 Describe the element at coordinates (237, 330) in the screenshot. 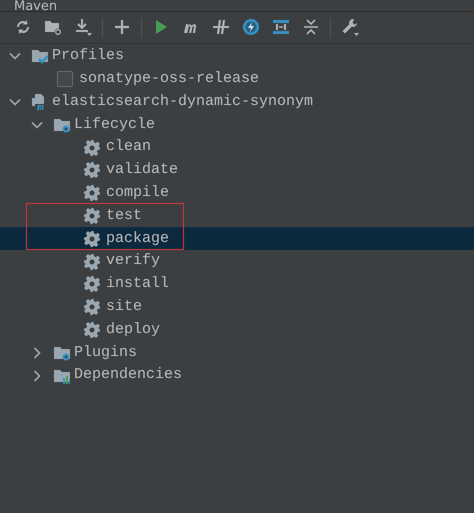

I see `tree-row: deploy` at that location.